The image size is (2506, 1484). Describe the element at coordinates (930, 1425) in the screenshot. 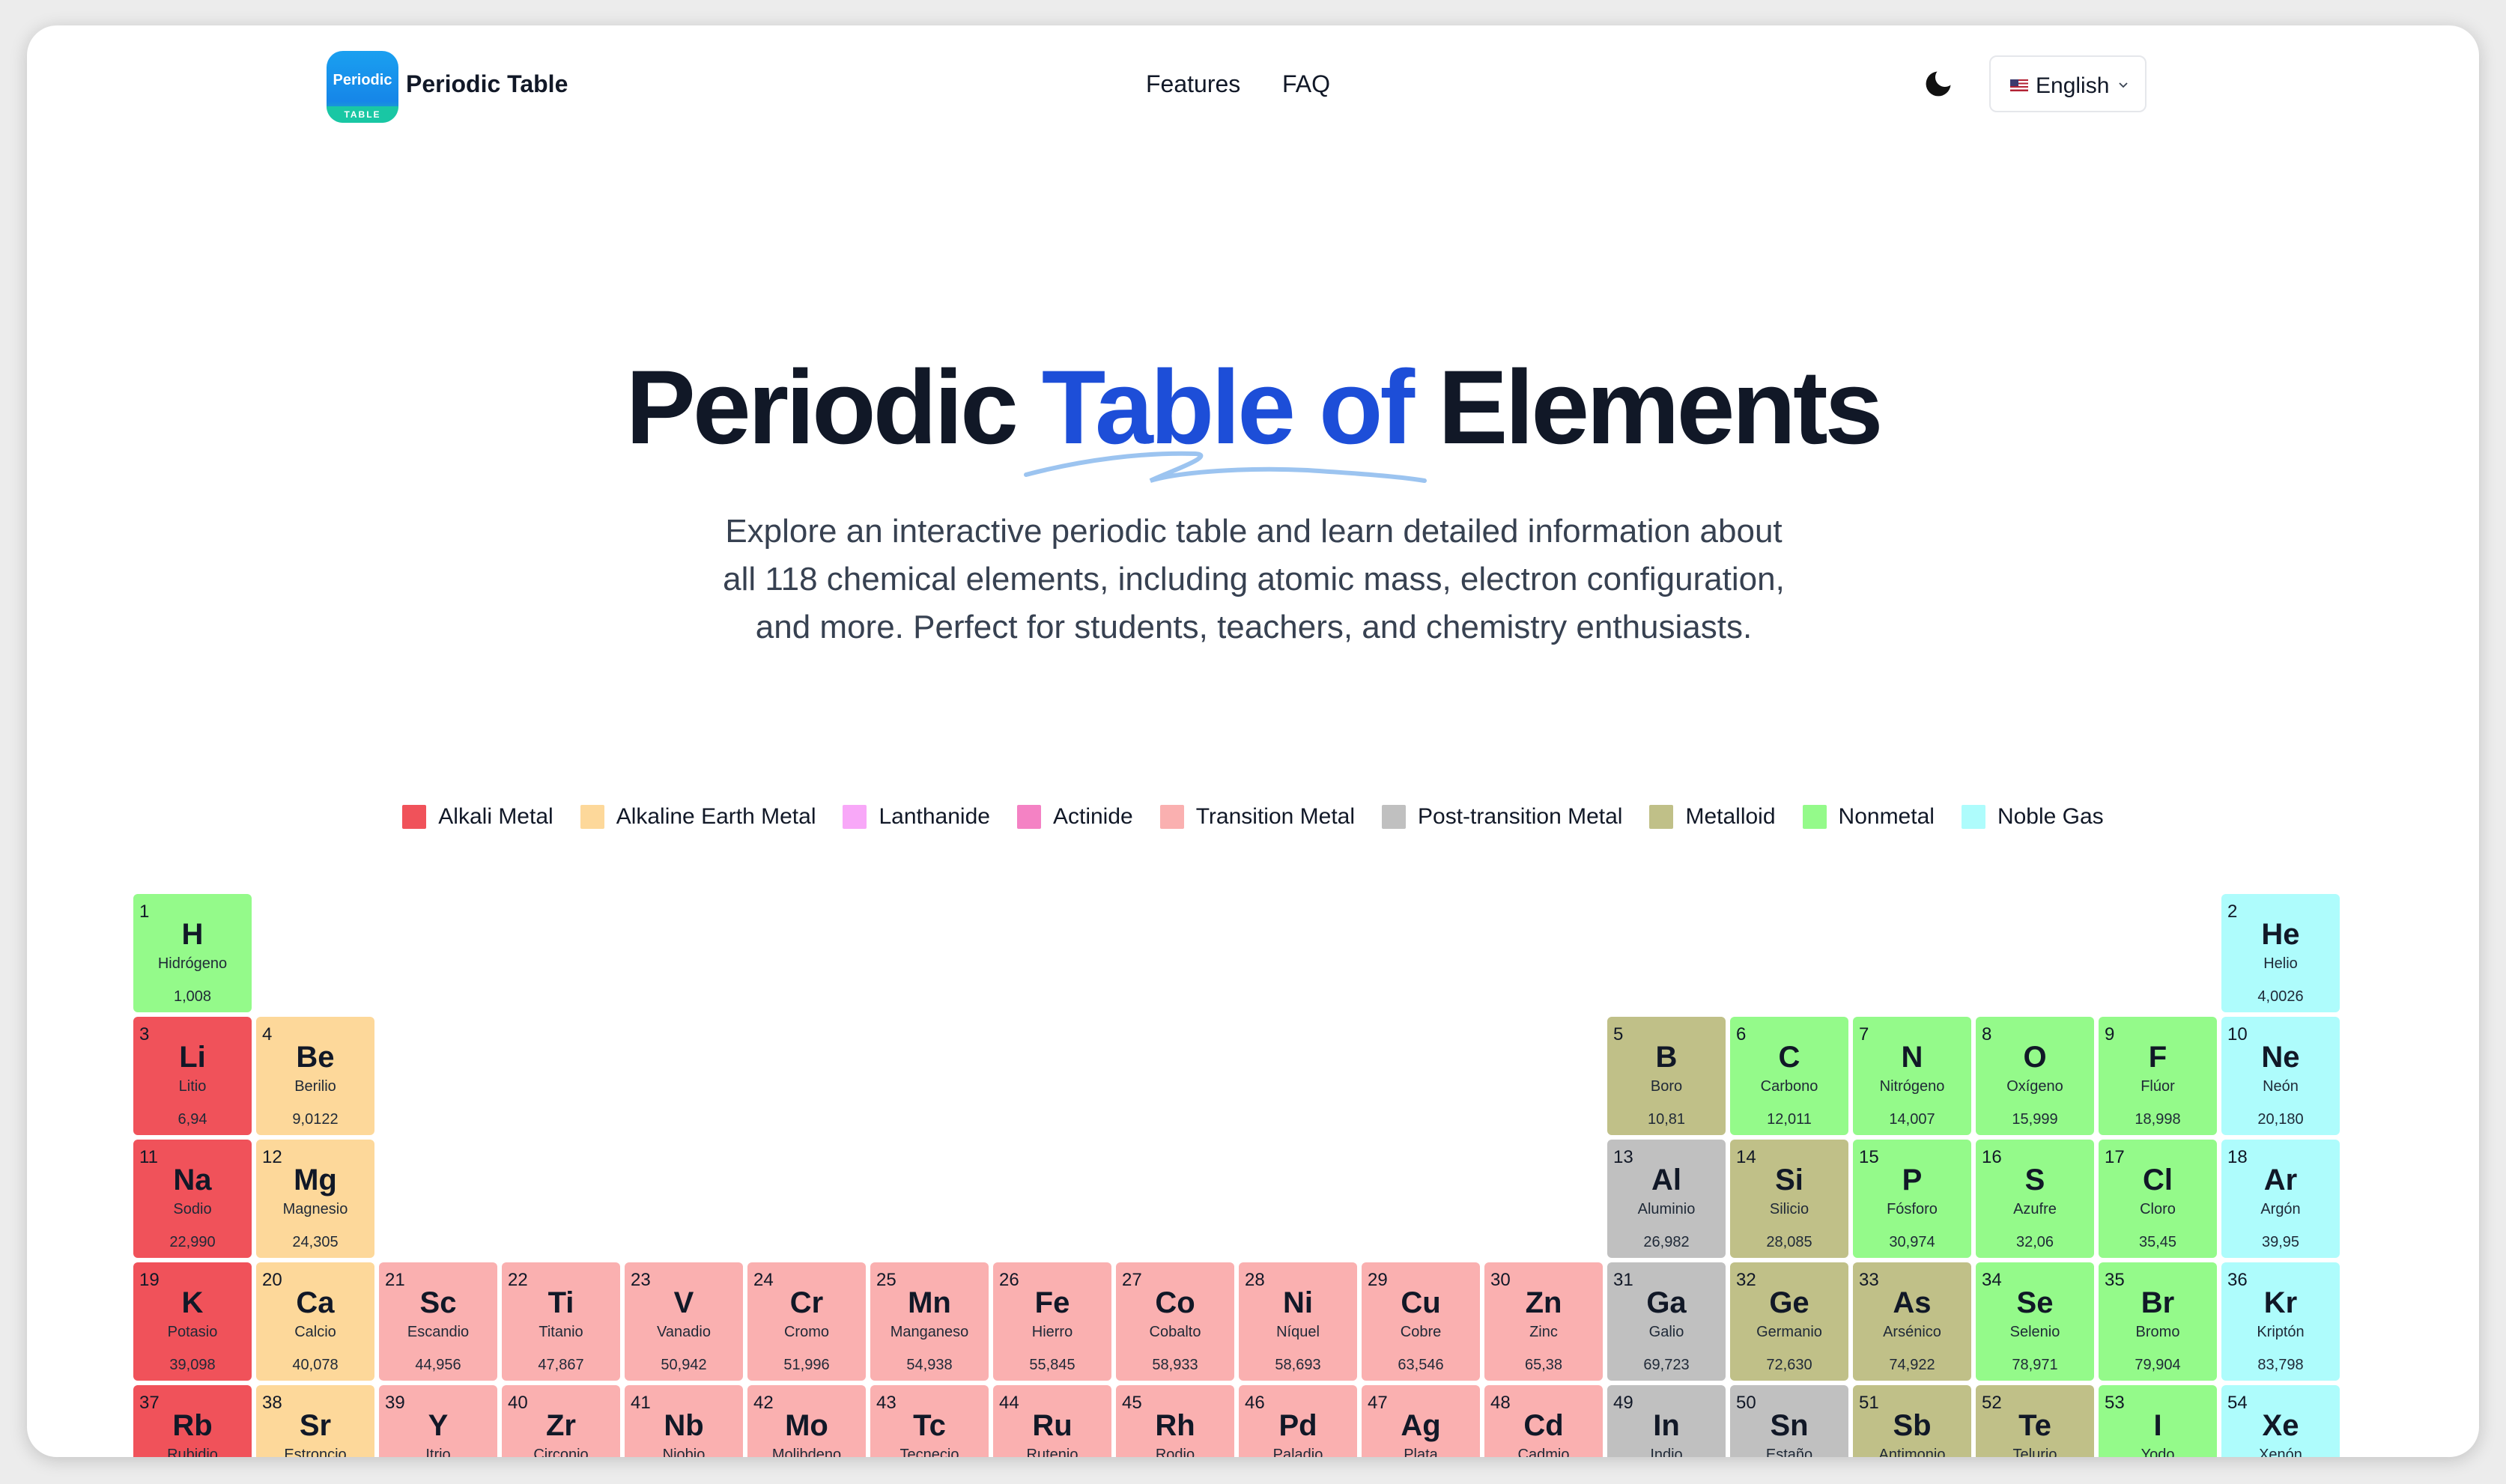

I see `element-symbol: Tc` at that location.